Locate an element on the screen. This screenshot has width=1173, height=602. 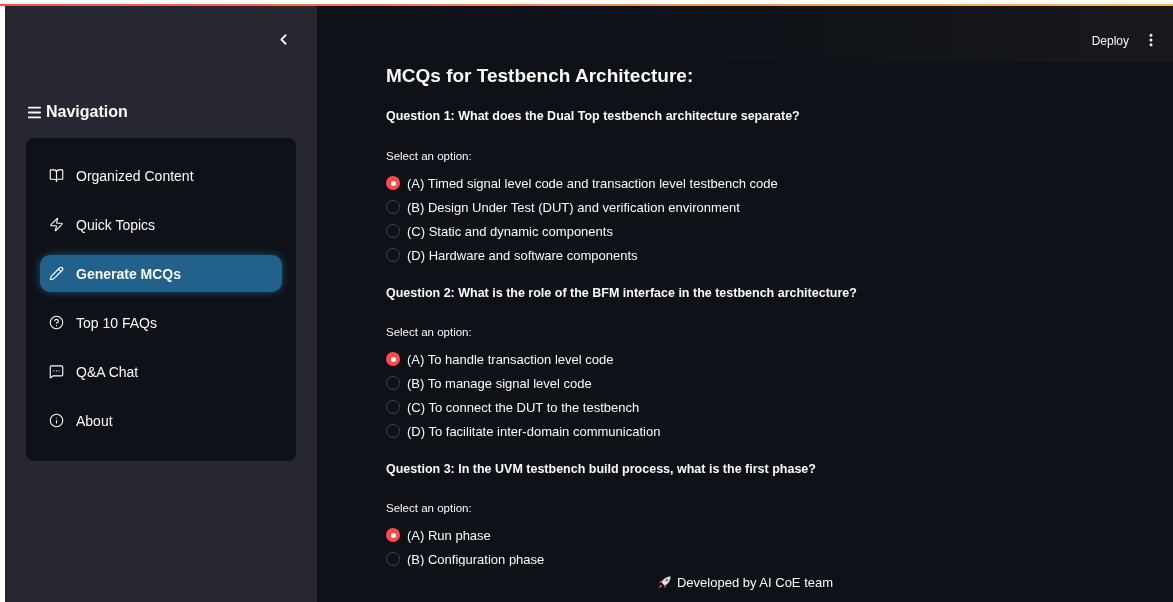
radio-option: (C) To connect the DUT to the testbench is located at coordinates (513, 407).